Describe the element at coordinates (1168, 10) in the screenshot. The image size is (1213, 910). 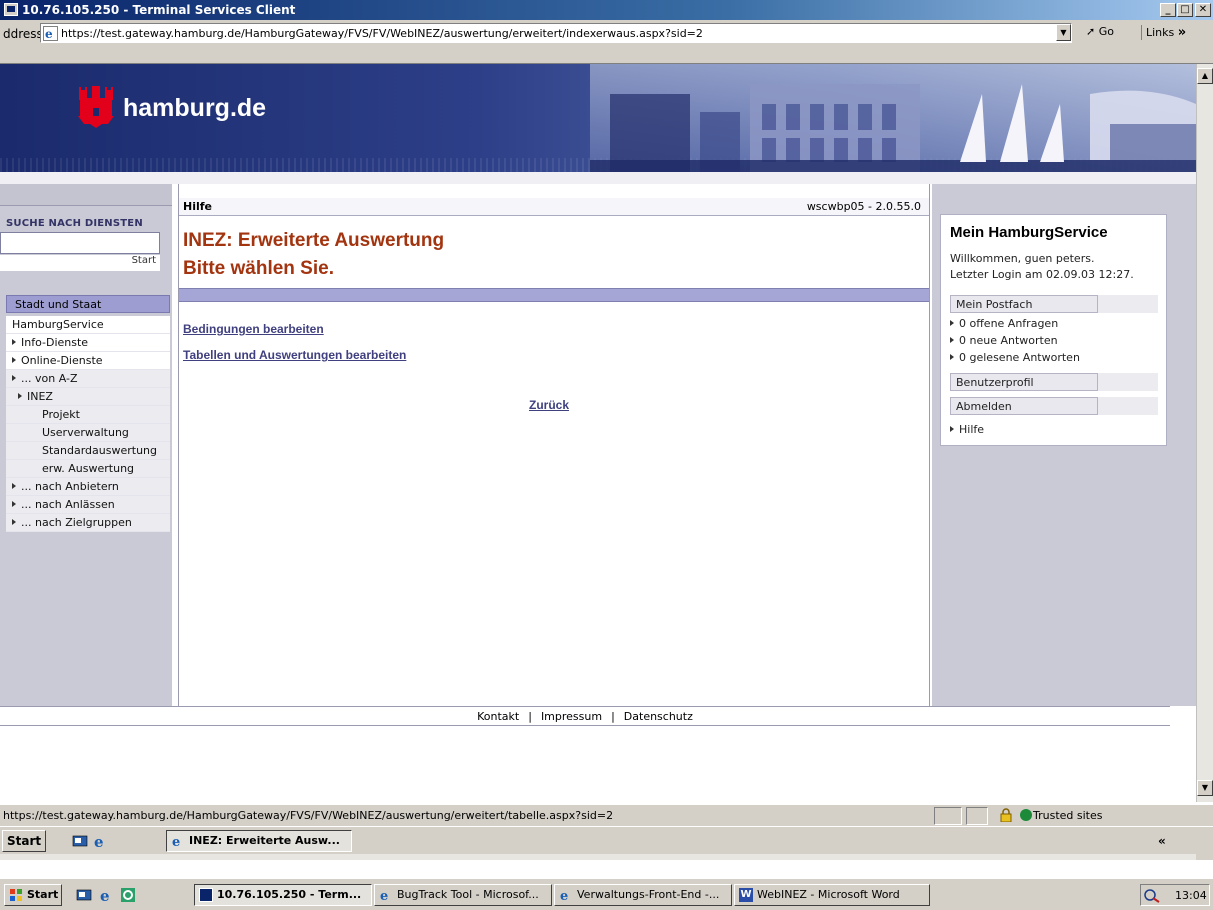
I see `minimize-button: _` at that location.